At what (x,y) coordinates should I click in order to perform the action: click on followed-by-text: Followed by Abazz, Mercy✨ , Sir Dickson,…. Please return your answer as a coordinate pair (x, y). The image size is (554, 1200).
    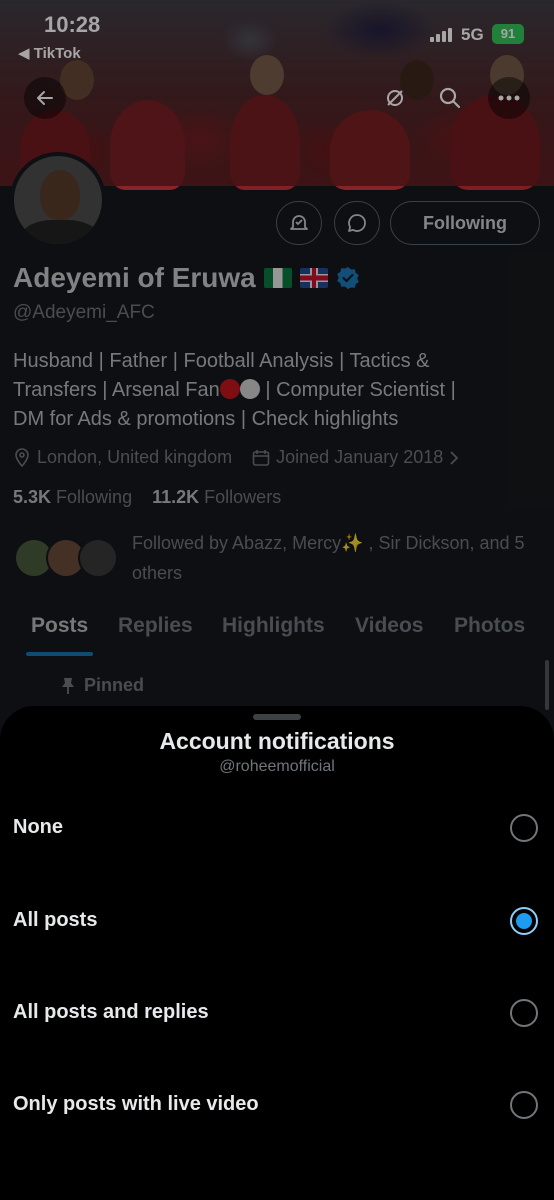
    Looking at the image, I should click on (337, 558).